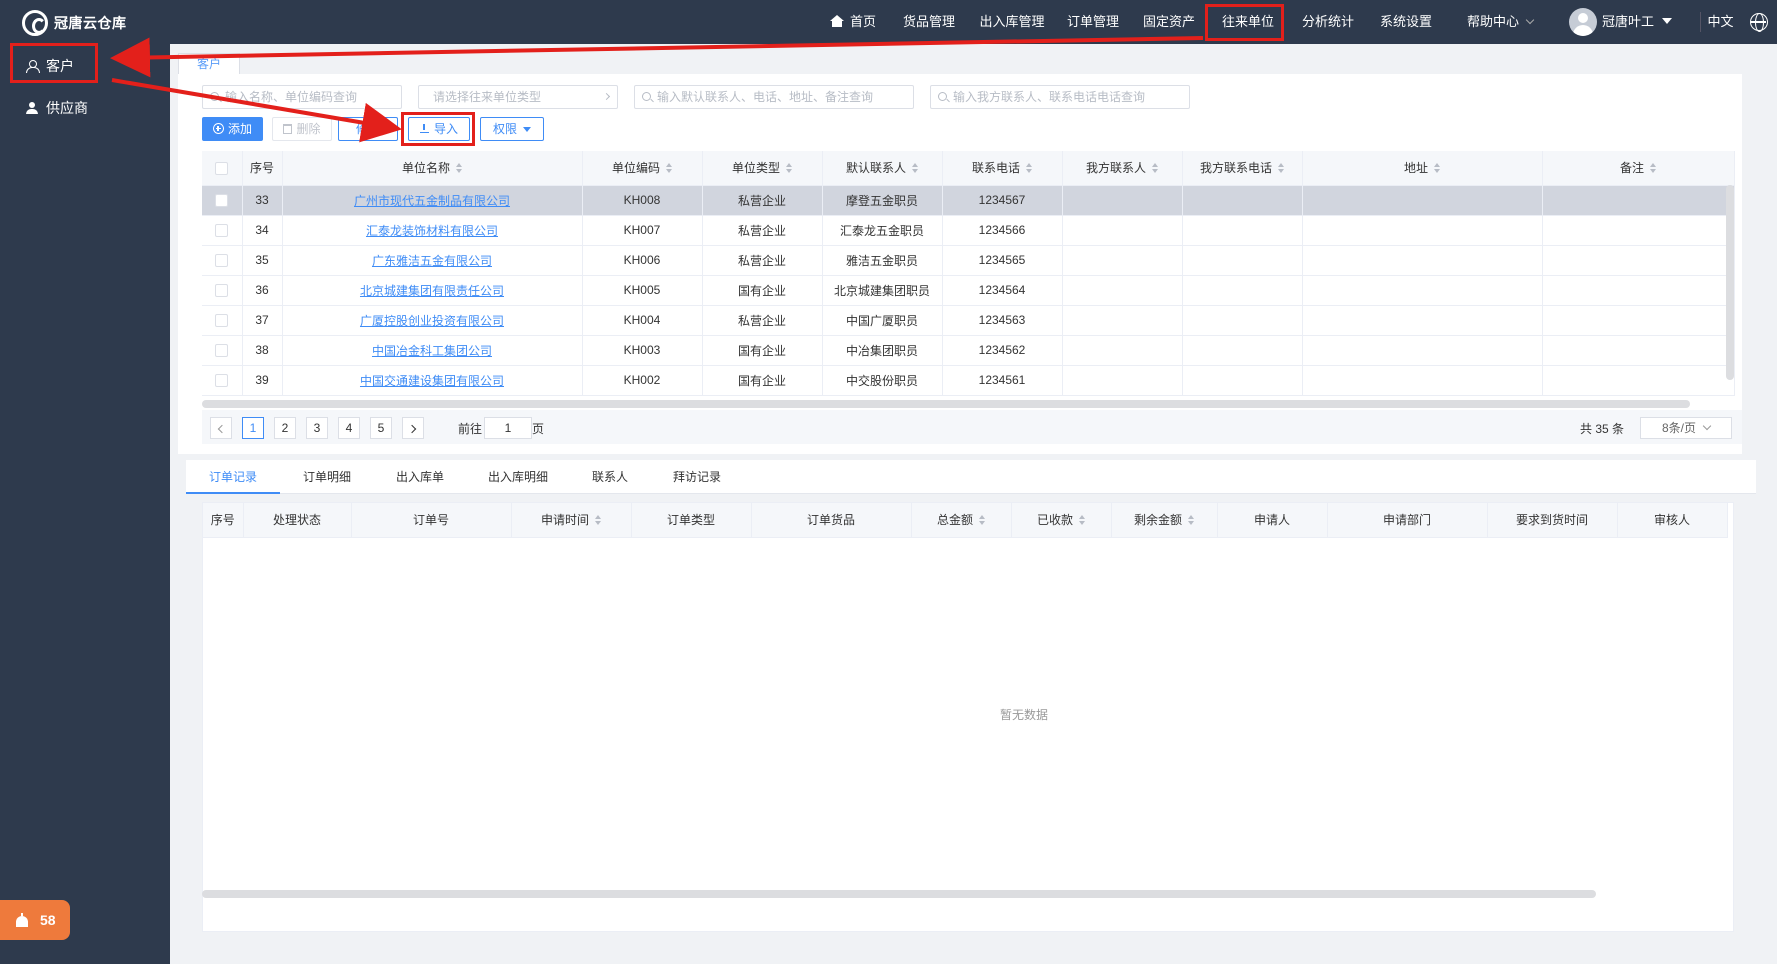  Describe the element at coordinates (968, 230) in the screenshot. I see `table-row: 34 汇泰龙装饰材料有限公司 KH007 私营企业 汇泰龙五金职员 1234566` at that location.